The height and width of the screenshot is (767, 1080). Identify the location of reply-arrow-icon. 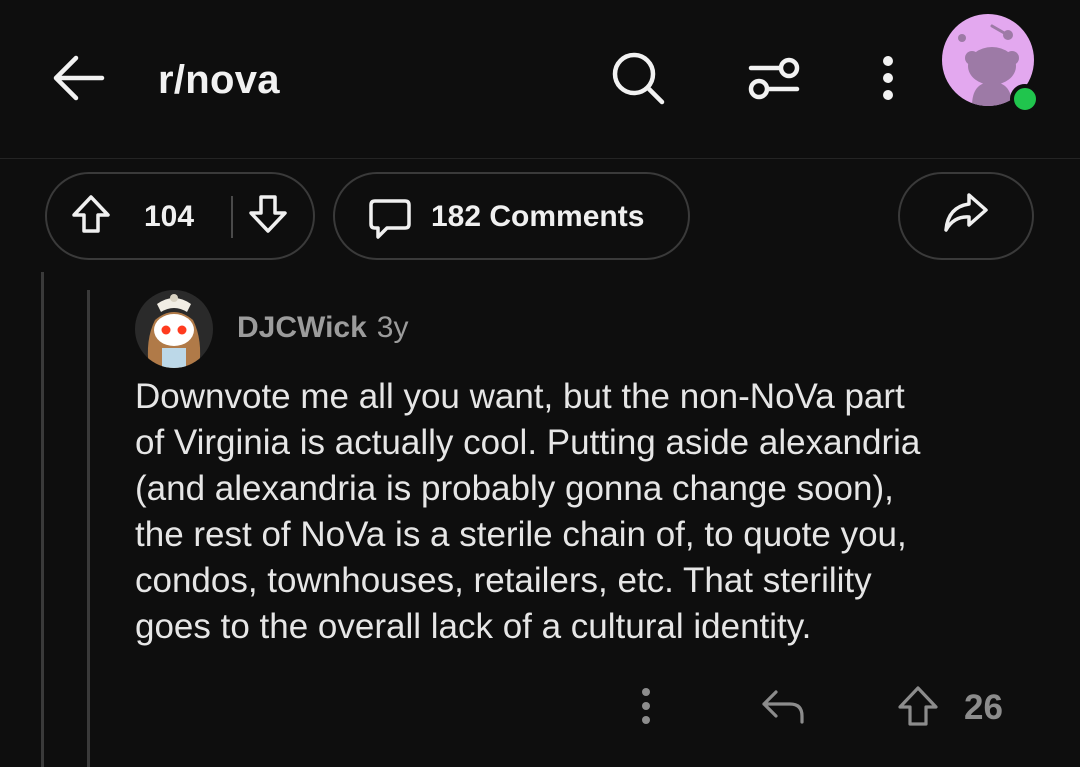
(782, 708).